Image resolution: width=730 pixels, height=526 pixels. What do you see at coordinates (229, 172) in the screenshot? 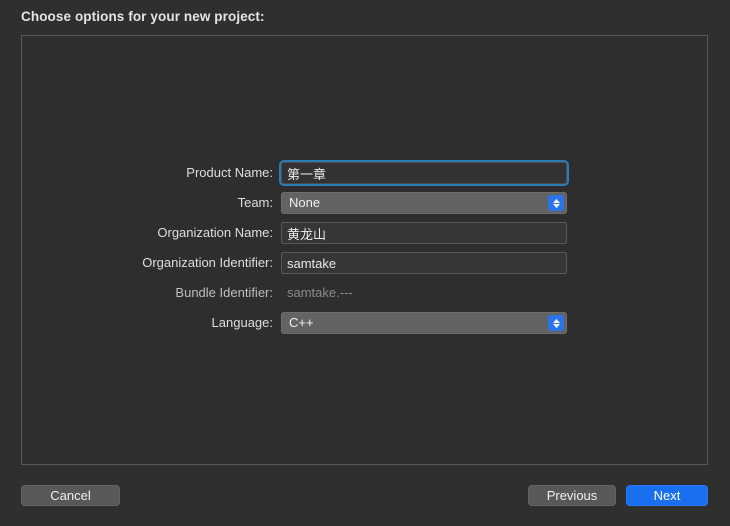
I see `product-name-label: Product Name:` at bounding box center [229, 172].